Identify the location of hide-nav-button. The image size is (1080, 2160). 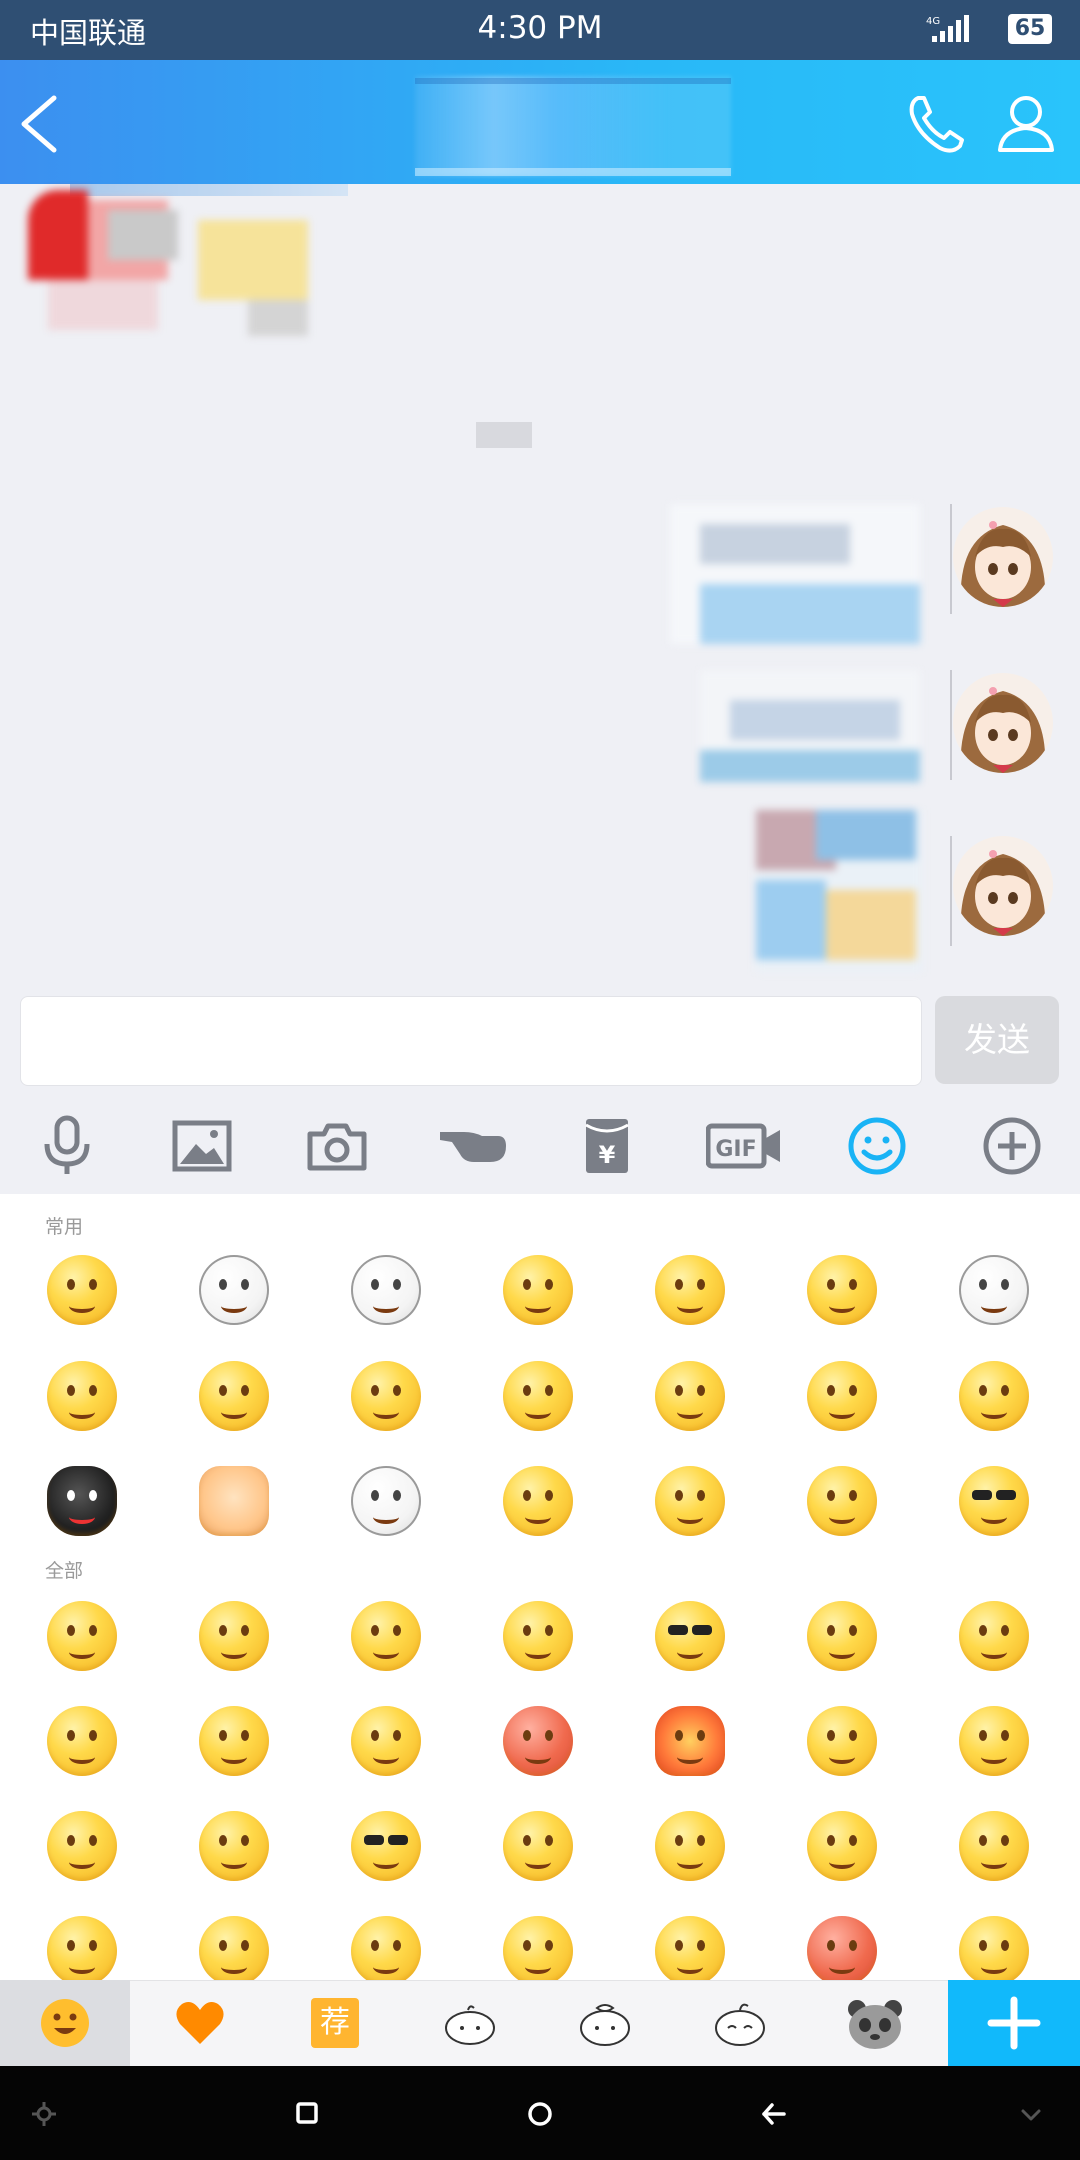
(1031, 2115).